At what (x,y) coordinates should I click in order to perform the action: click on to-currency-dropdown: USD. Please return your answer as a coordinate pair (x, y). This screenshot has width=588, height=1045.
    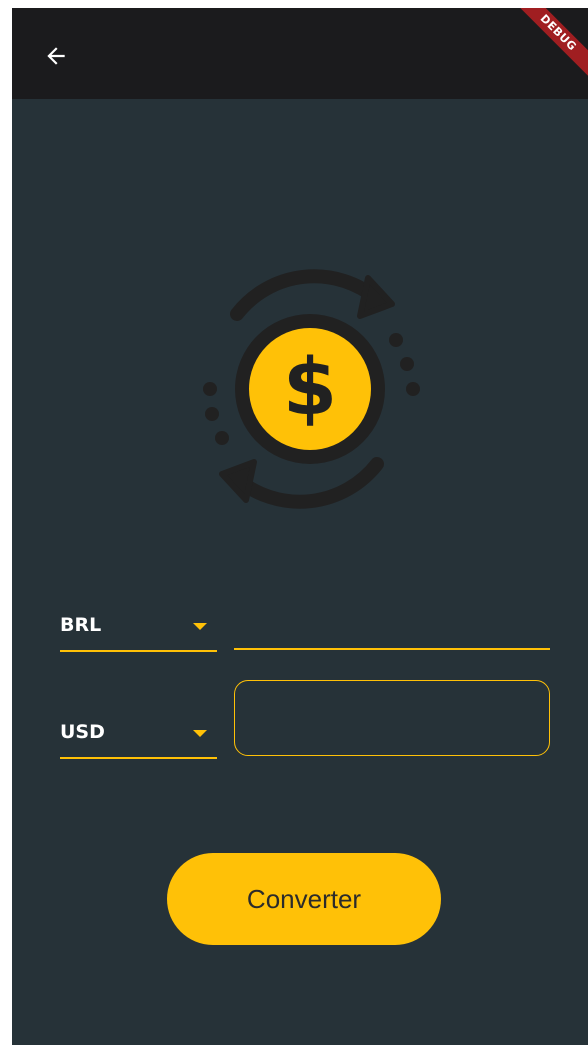
    Looking at the image, I should click on (138, 732).